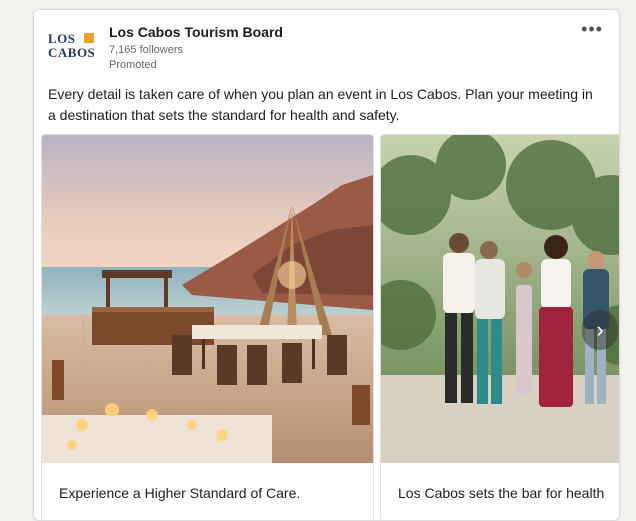  Describe the element at coordinates (146, 50) in the screenshot. I see `follower-count: 7,165 followers` at that location.